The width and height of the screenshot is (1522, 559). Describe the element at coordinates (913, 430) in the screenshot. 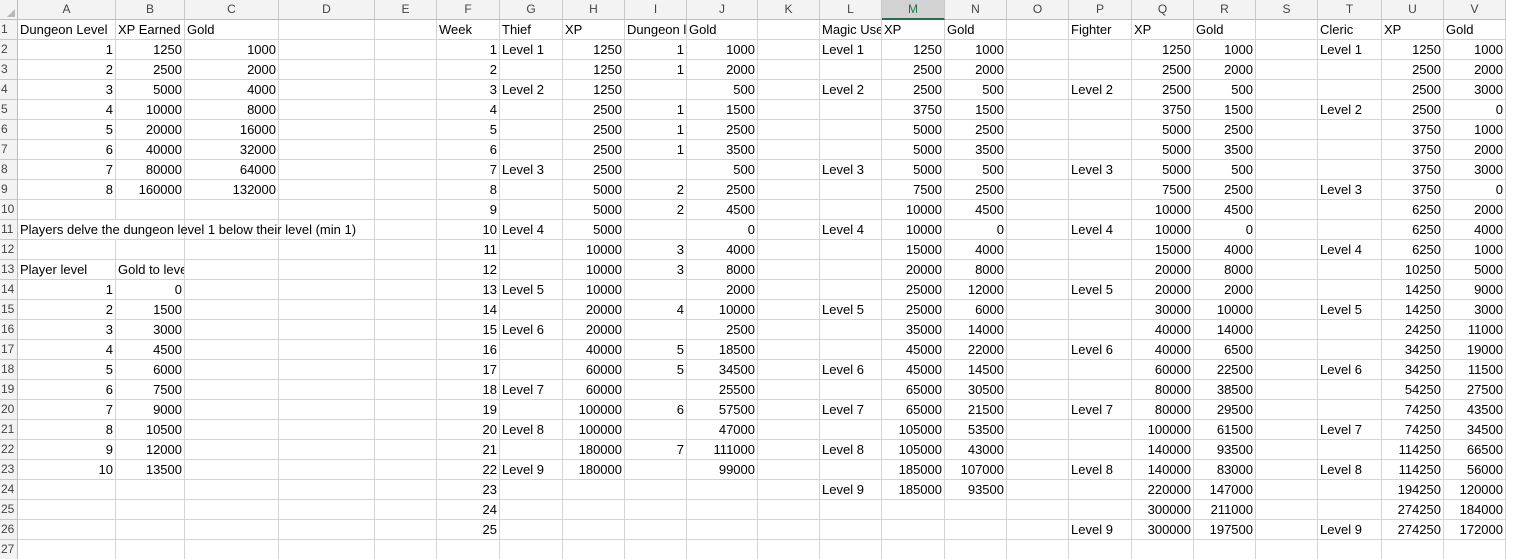

I see `cell-m21: 105000` at that location.